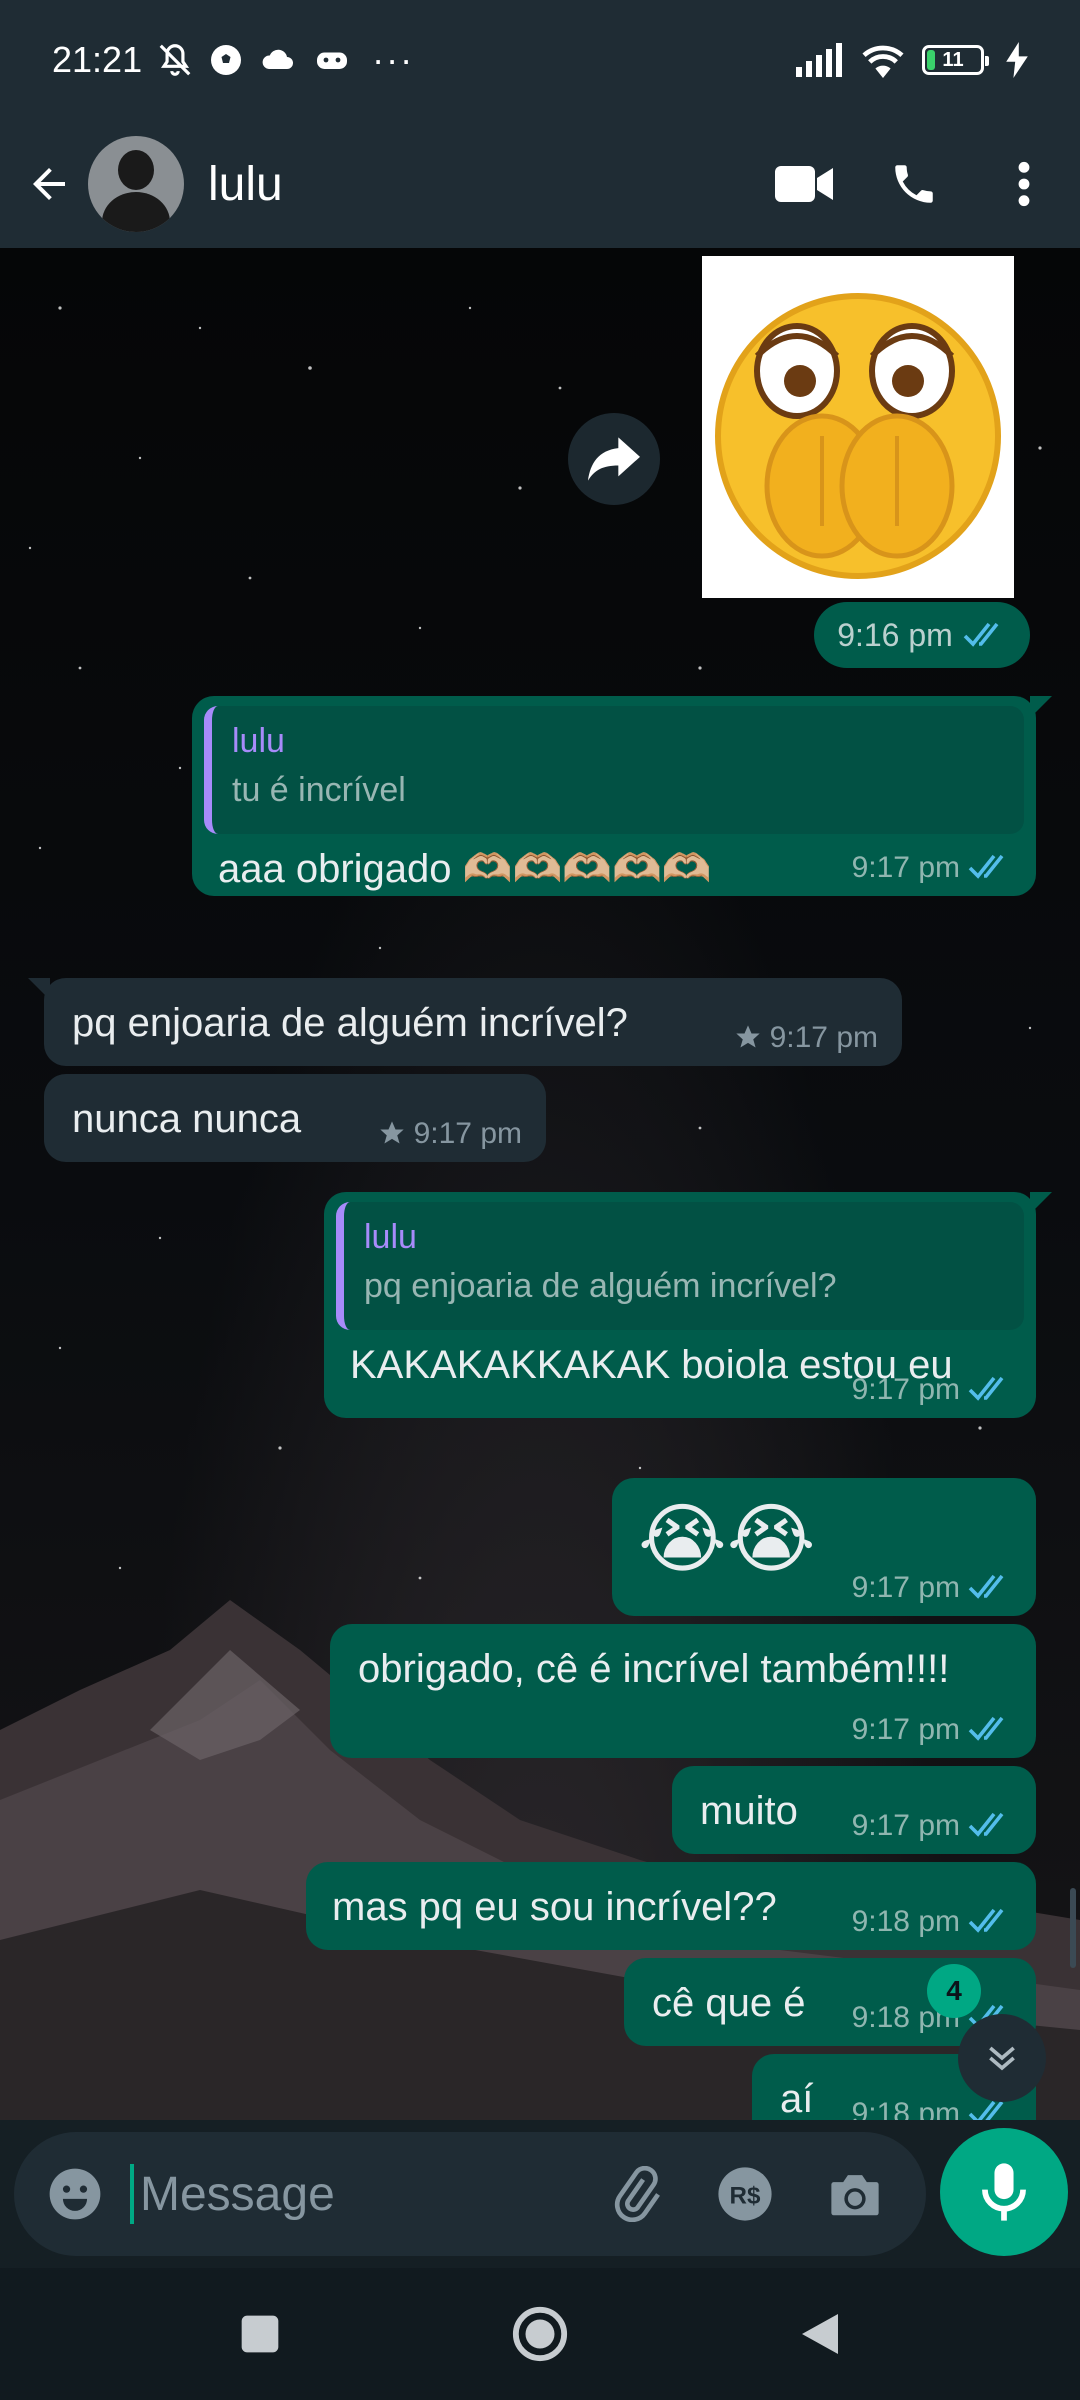  I want to click on voice-call-button, so click(914, 184).